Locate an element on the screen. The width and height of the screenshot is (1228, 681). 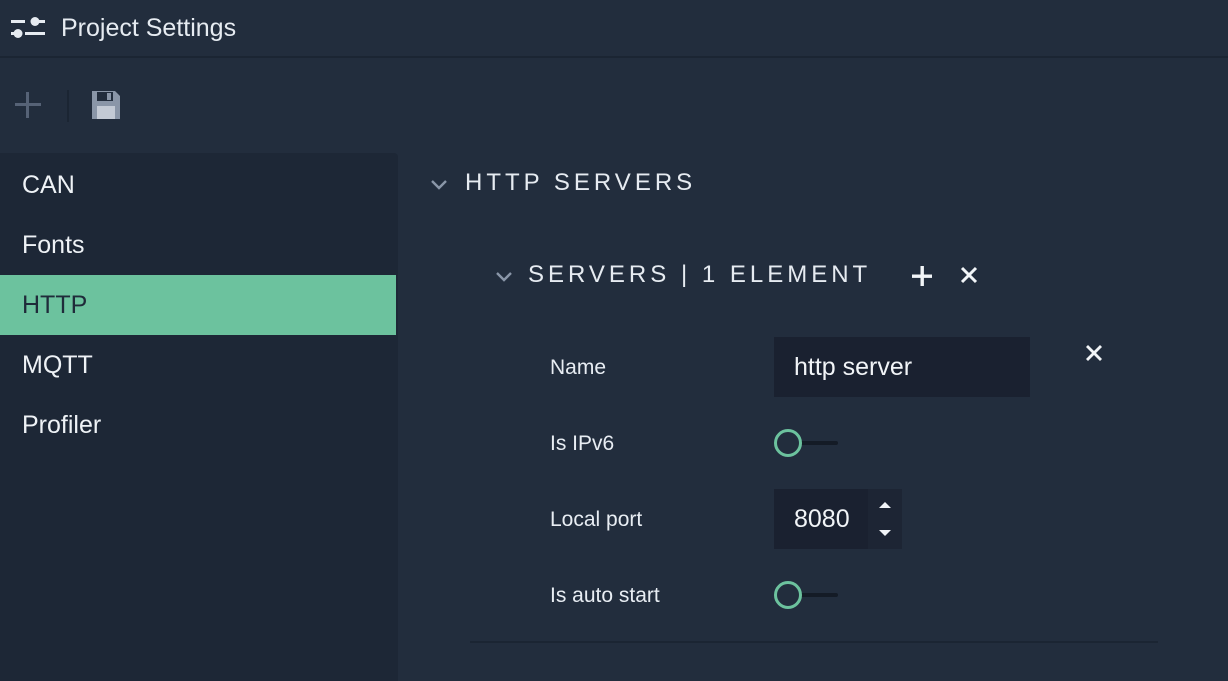
name-field is located at coordinates (902, 367).